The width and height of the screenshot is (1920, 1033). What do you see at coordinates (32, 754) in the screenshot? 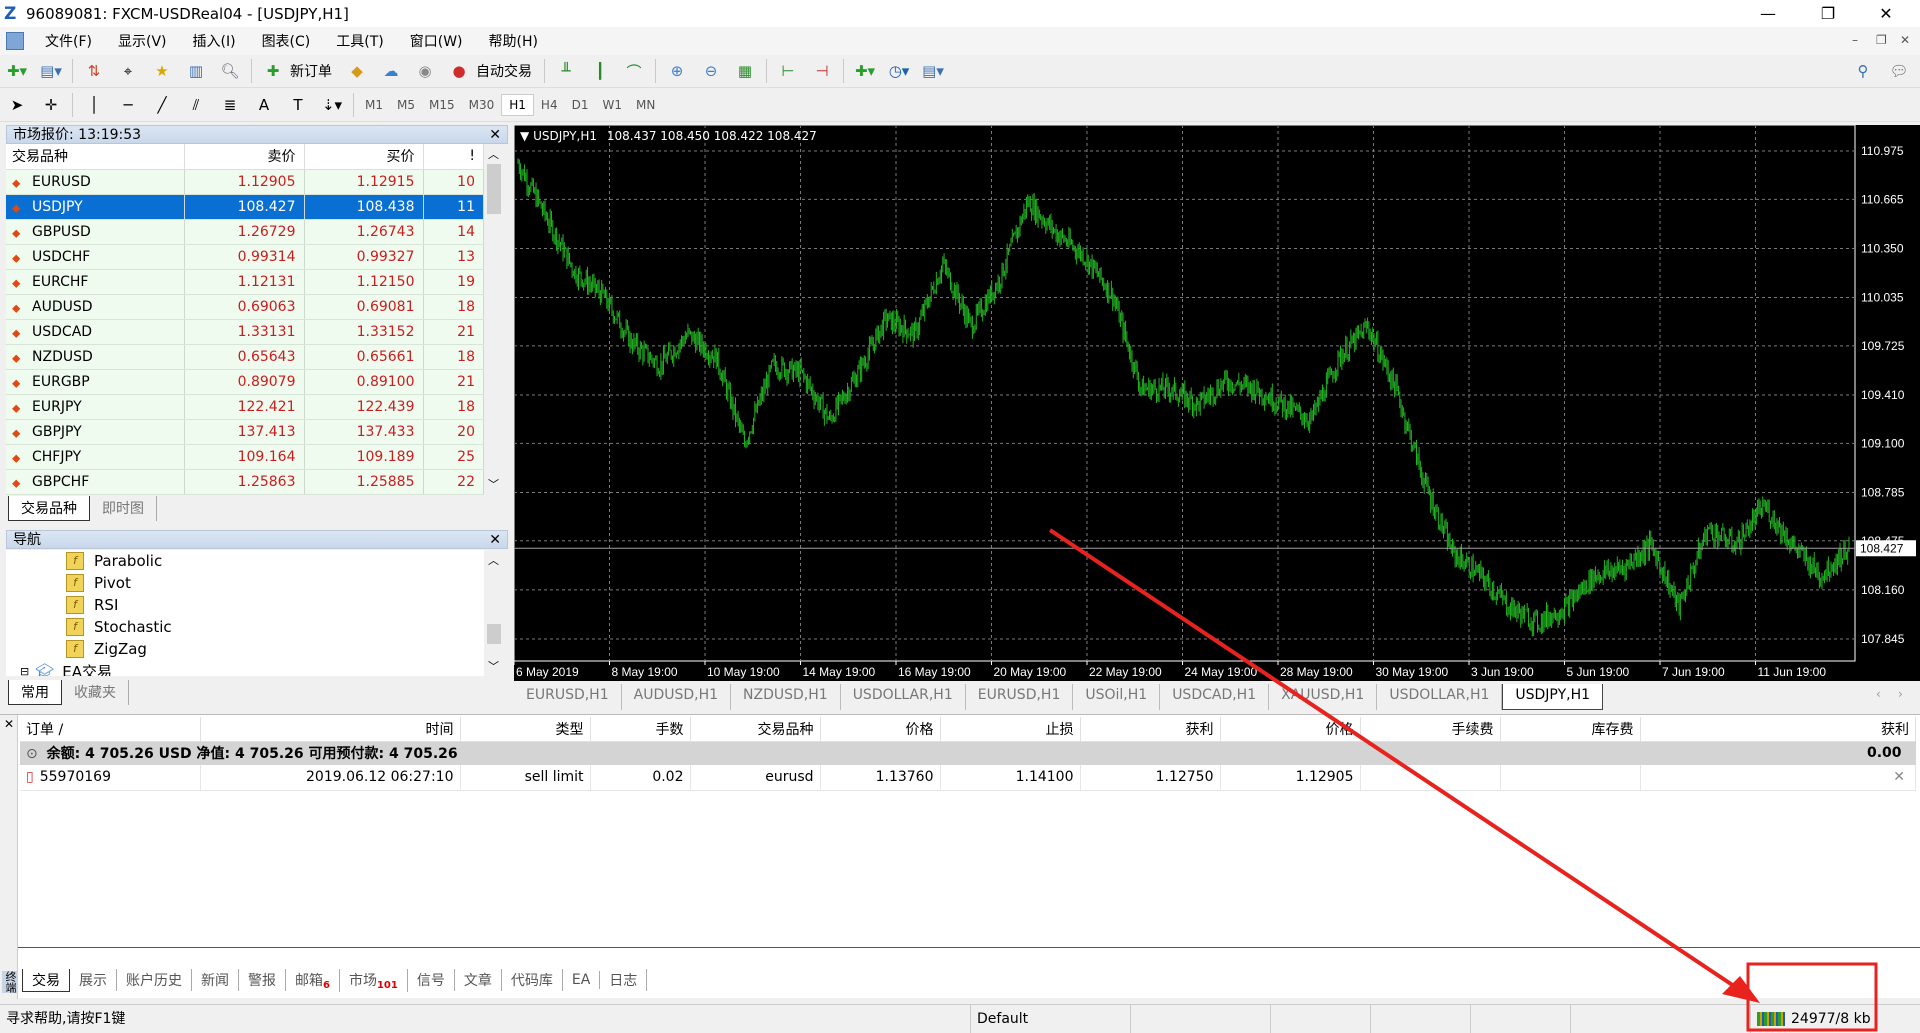
I see `balance-collapse-icon: ⊙` at bounding box center [32, 754].